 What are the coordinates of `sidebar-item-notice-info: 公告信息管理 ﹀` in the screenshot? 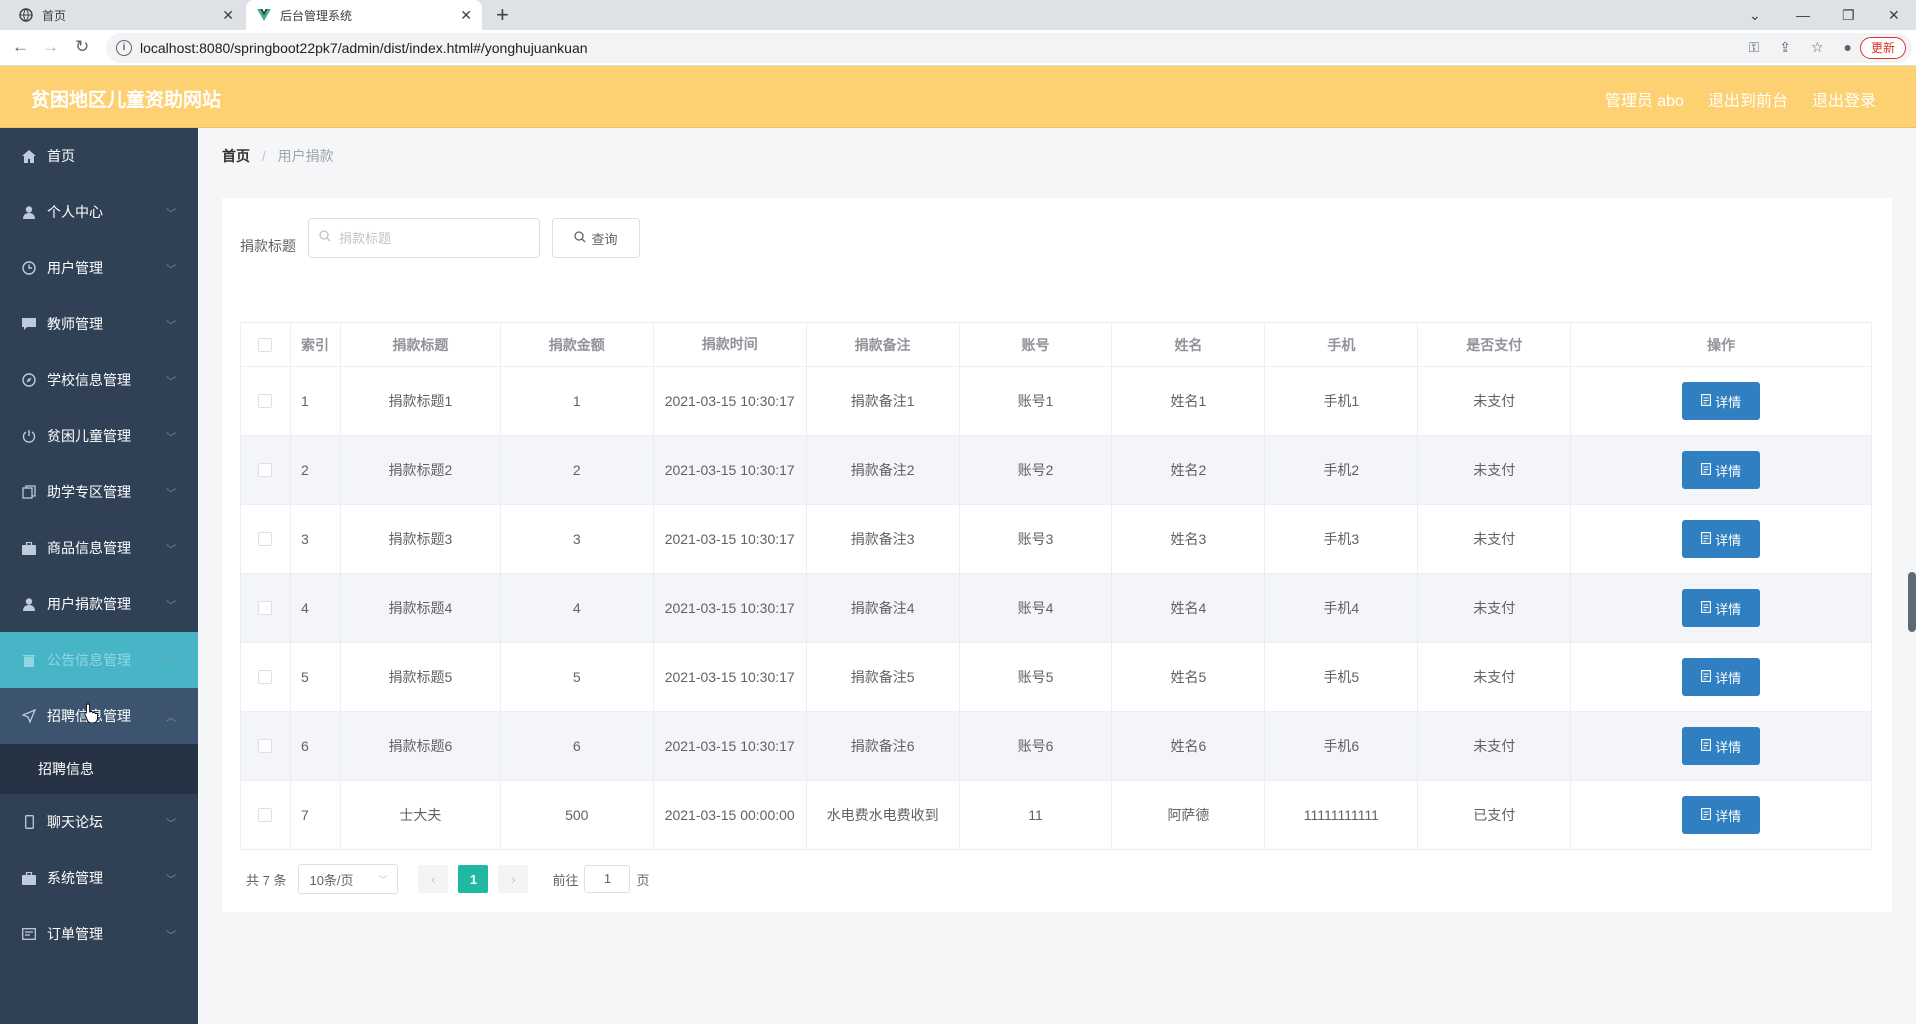 It's located at (99, 660).